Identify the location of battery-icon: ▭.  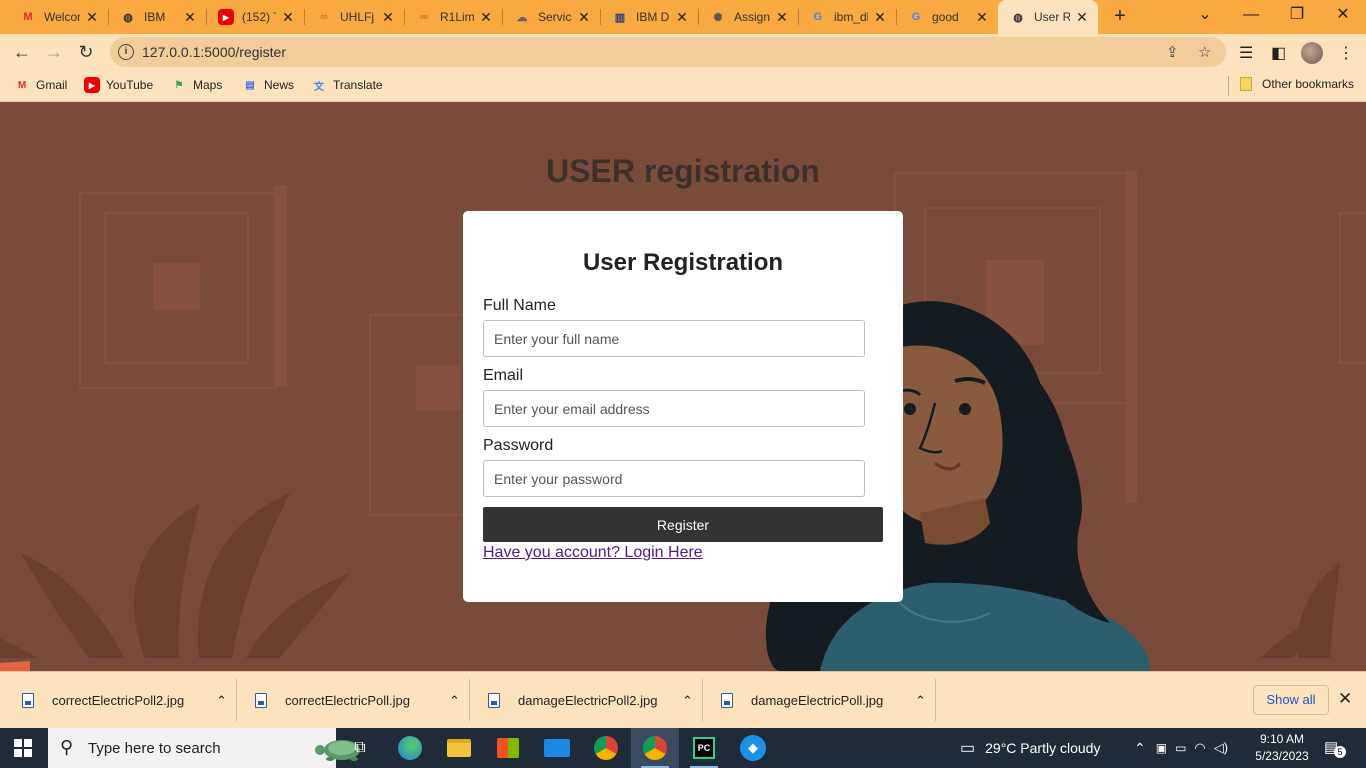
(1180, 748).